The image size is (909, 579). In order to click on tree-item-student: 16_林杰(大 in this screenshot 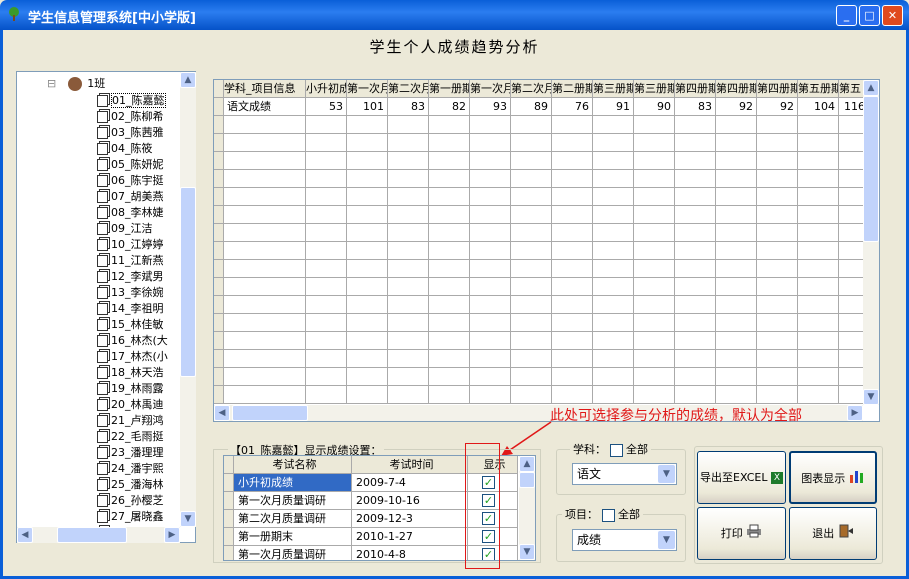, I will do `click(132, 341)`.